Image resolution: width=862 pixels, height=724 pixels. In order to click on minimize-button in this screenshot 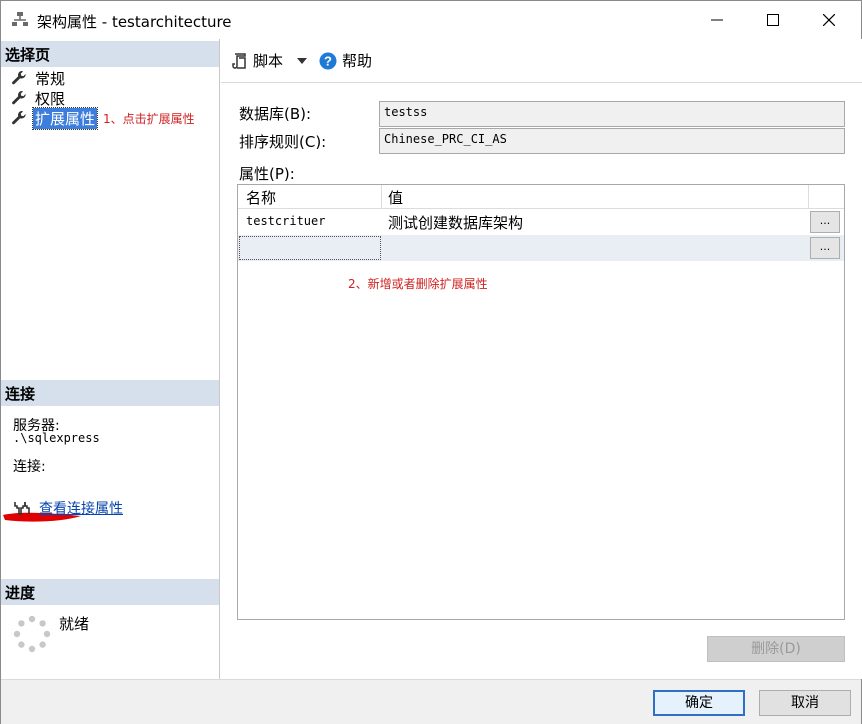, I will do `click(717, 20)`.